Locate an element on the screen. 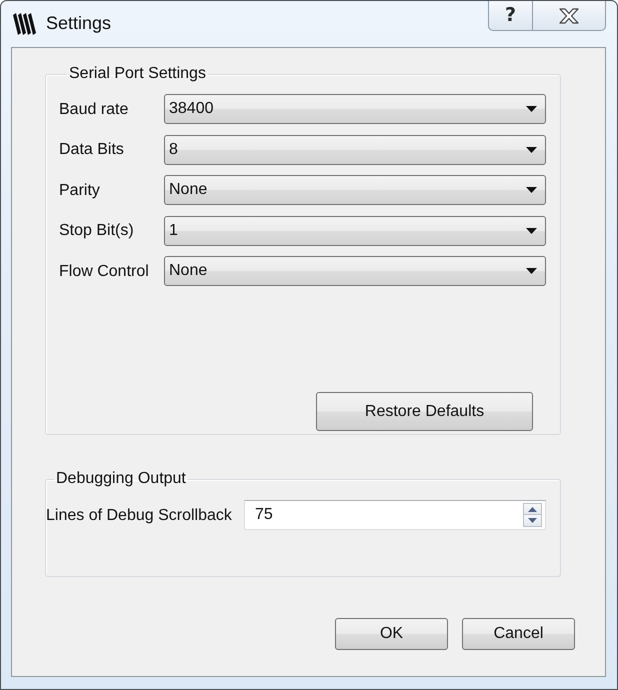 This screenshot has height=690, width=618. cancel-button: Cancel is located at coordinates (518, 634).